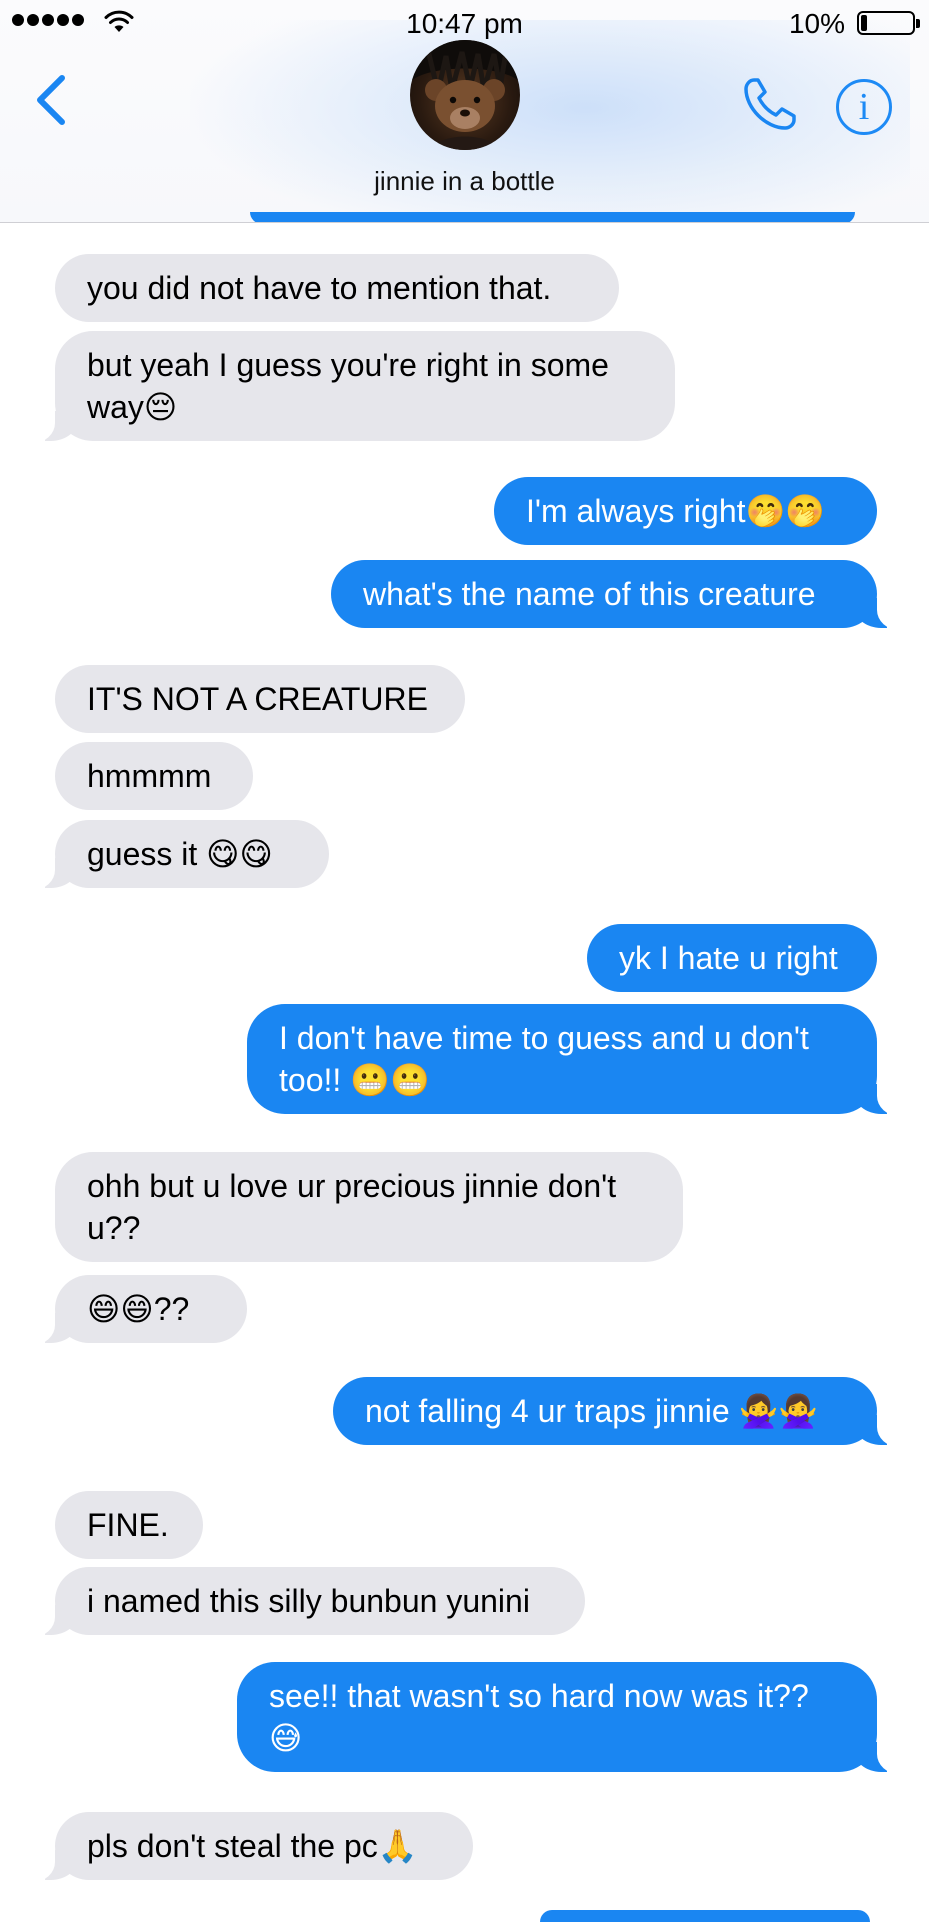  I want to click on battery-percent: 10%, so click(816, 23).